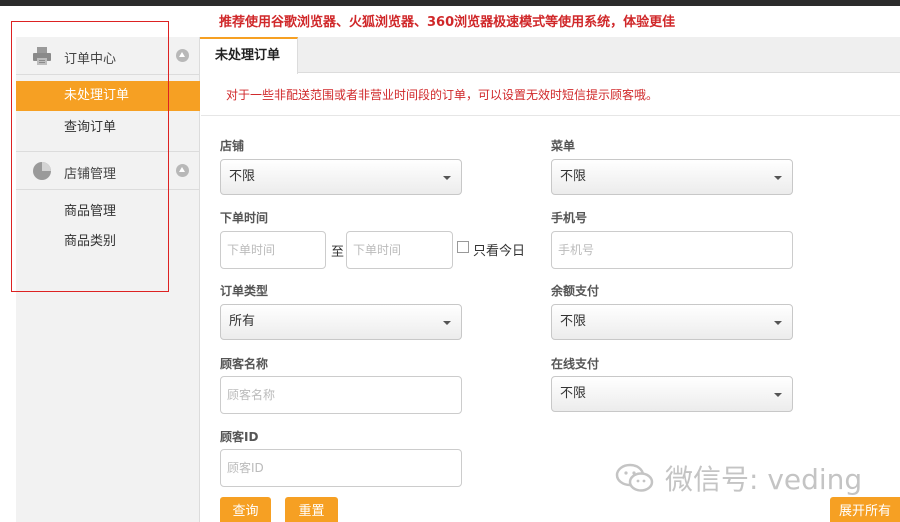  Describe the element at coordinates (865, 509) in the screenshot. I see `expand-all-button: 展开所有` at that location.